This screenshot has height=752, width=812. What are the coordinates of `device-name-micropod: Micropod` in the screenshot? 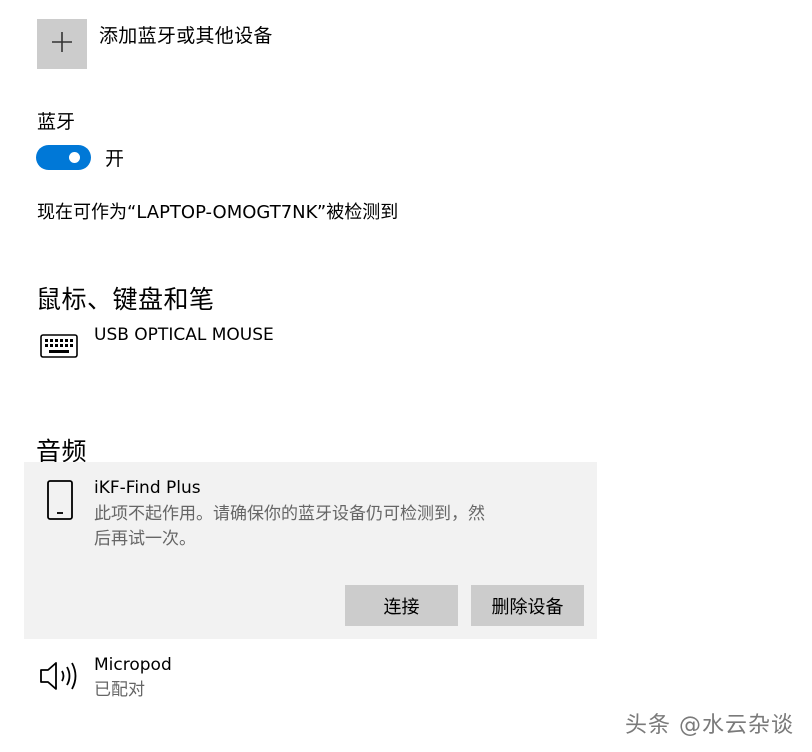 It's located at (133, 665).